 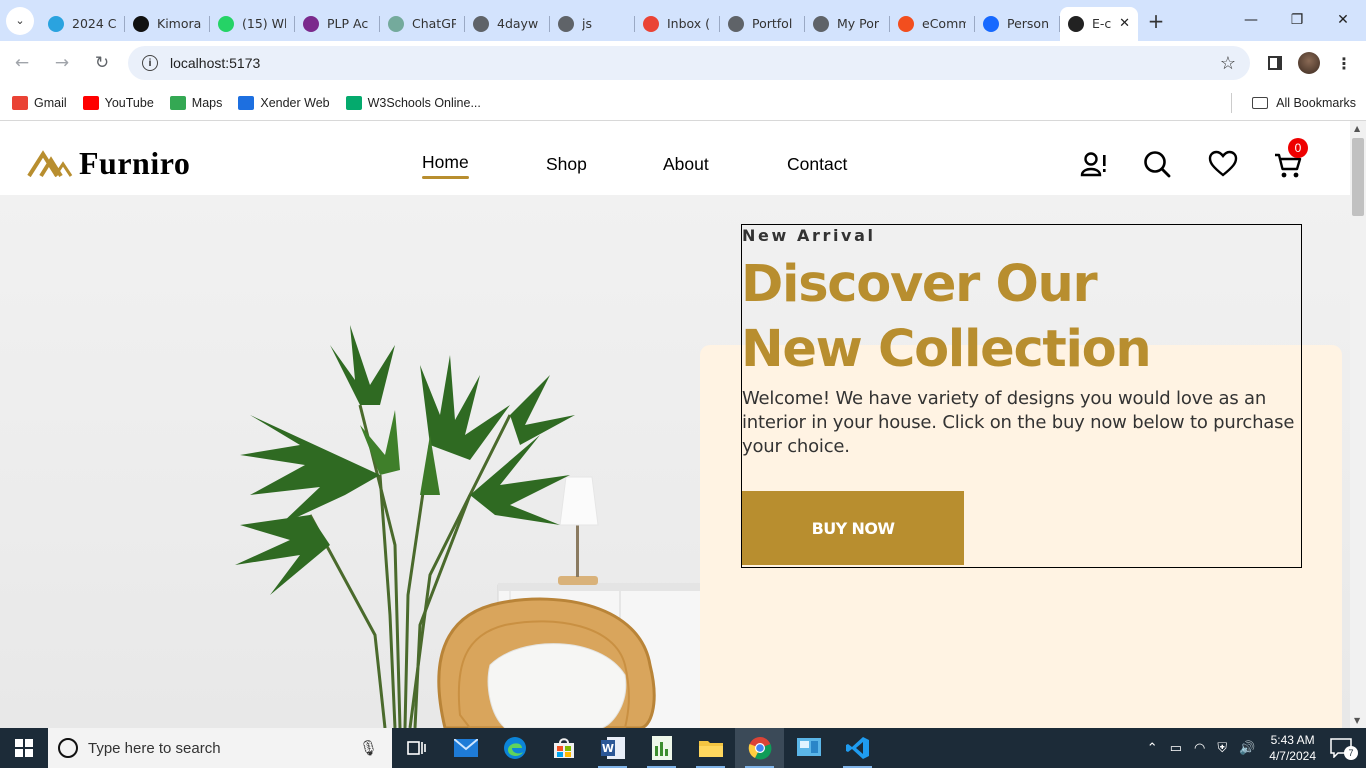 What do you see at coordinates (563, 748) in the screenshot?
I see `taskbar-store` at bounding box center [563, 748].